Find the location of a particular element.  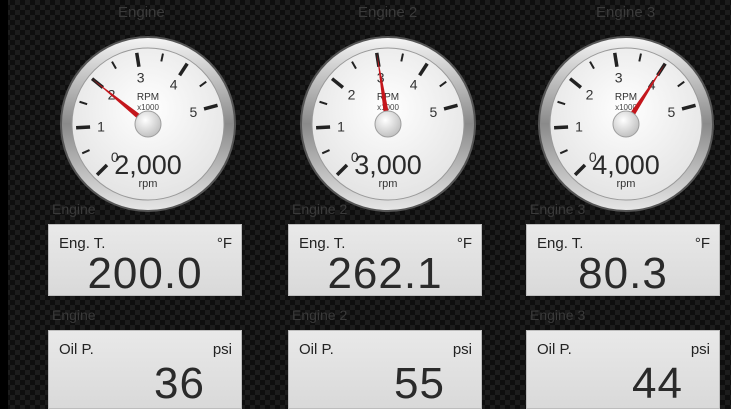

engine-header: Engine 2 is located at coordinates (388, 12).